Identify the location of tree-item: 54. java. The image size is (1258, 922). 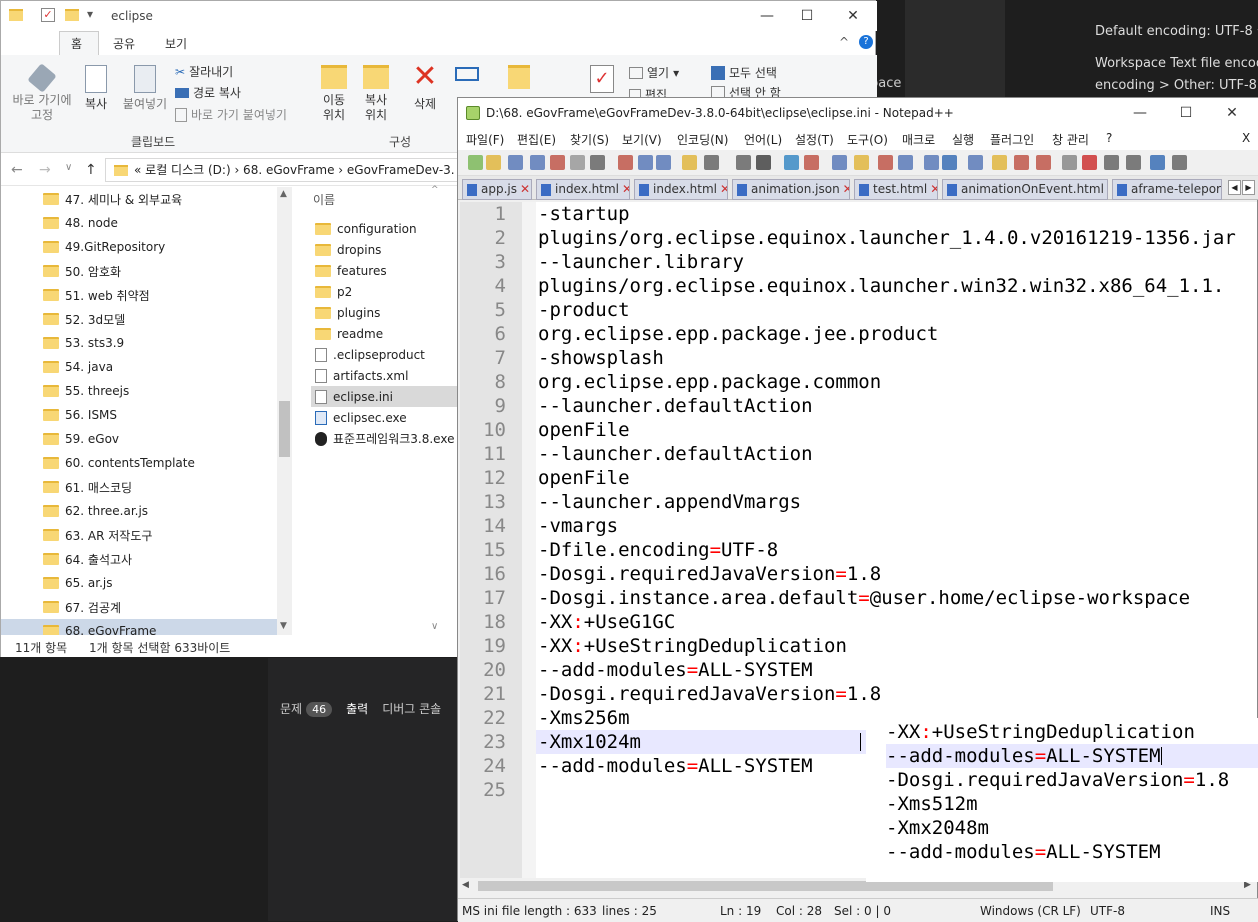
(78, 367).